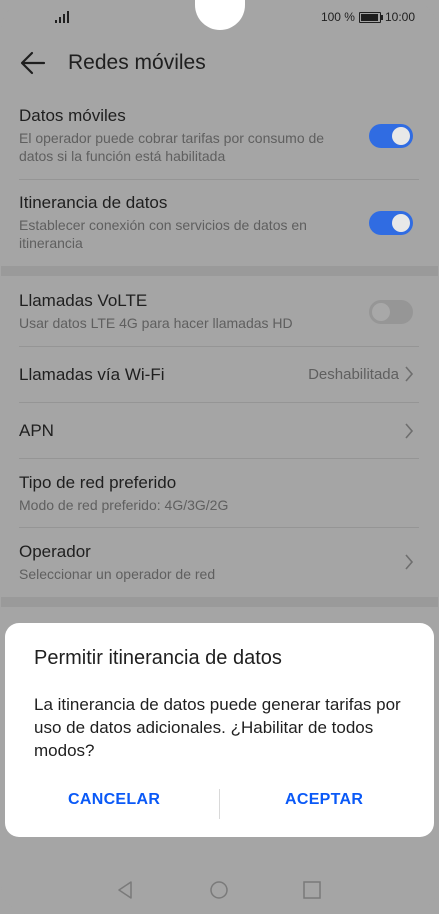 Image resolution: width=439 pixels, height=914 pixels. I want to click on setting-subtitle: Seleccionar un operador de red, so click(117, 574).